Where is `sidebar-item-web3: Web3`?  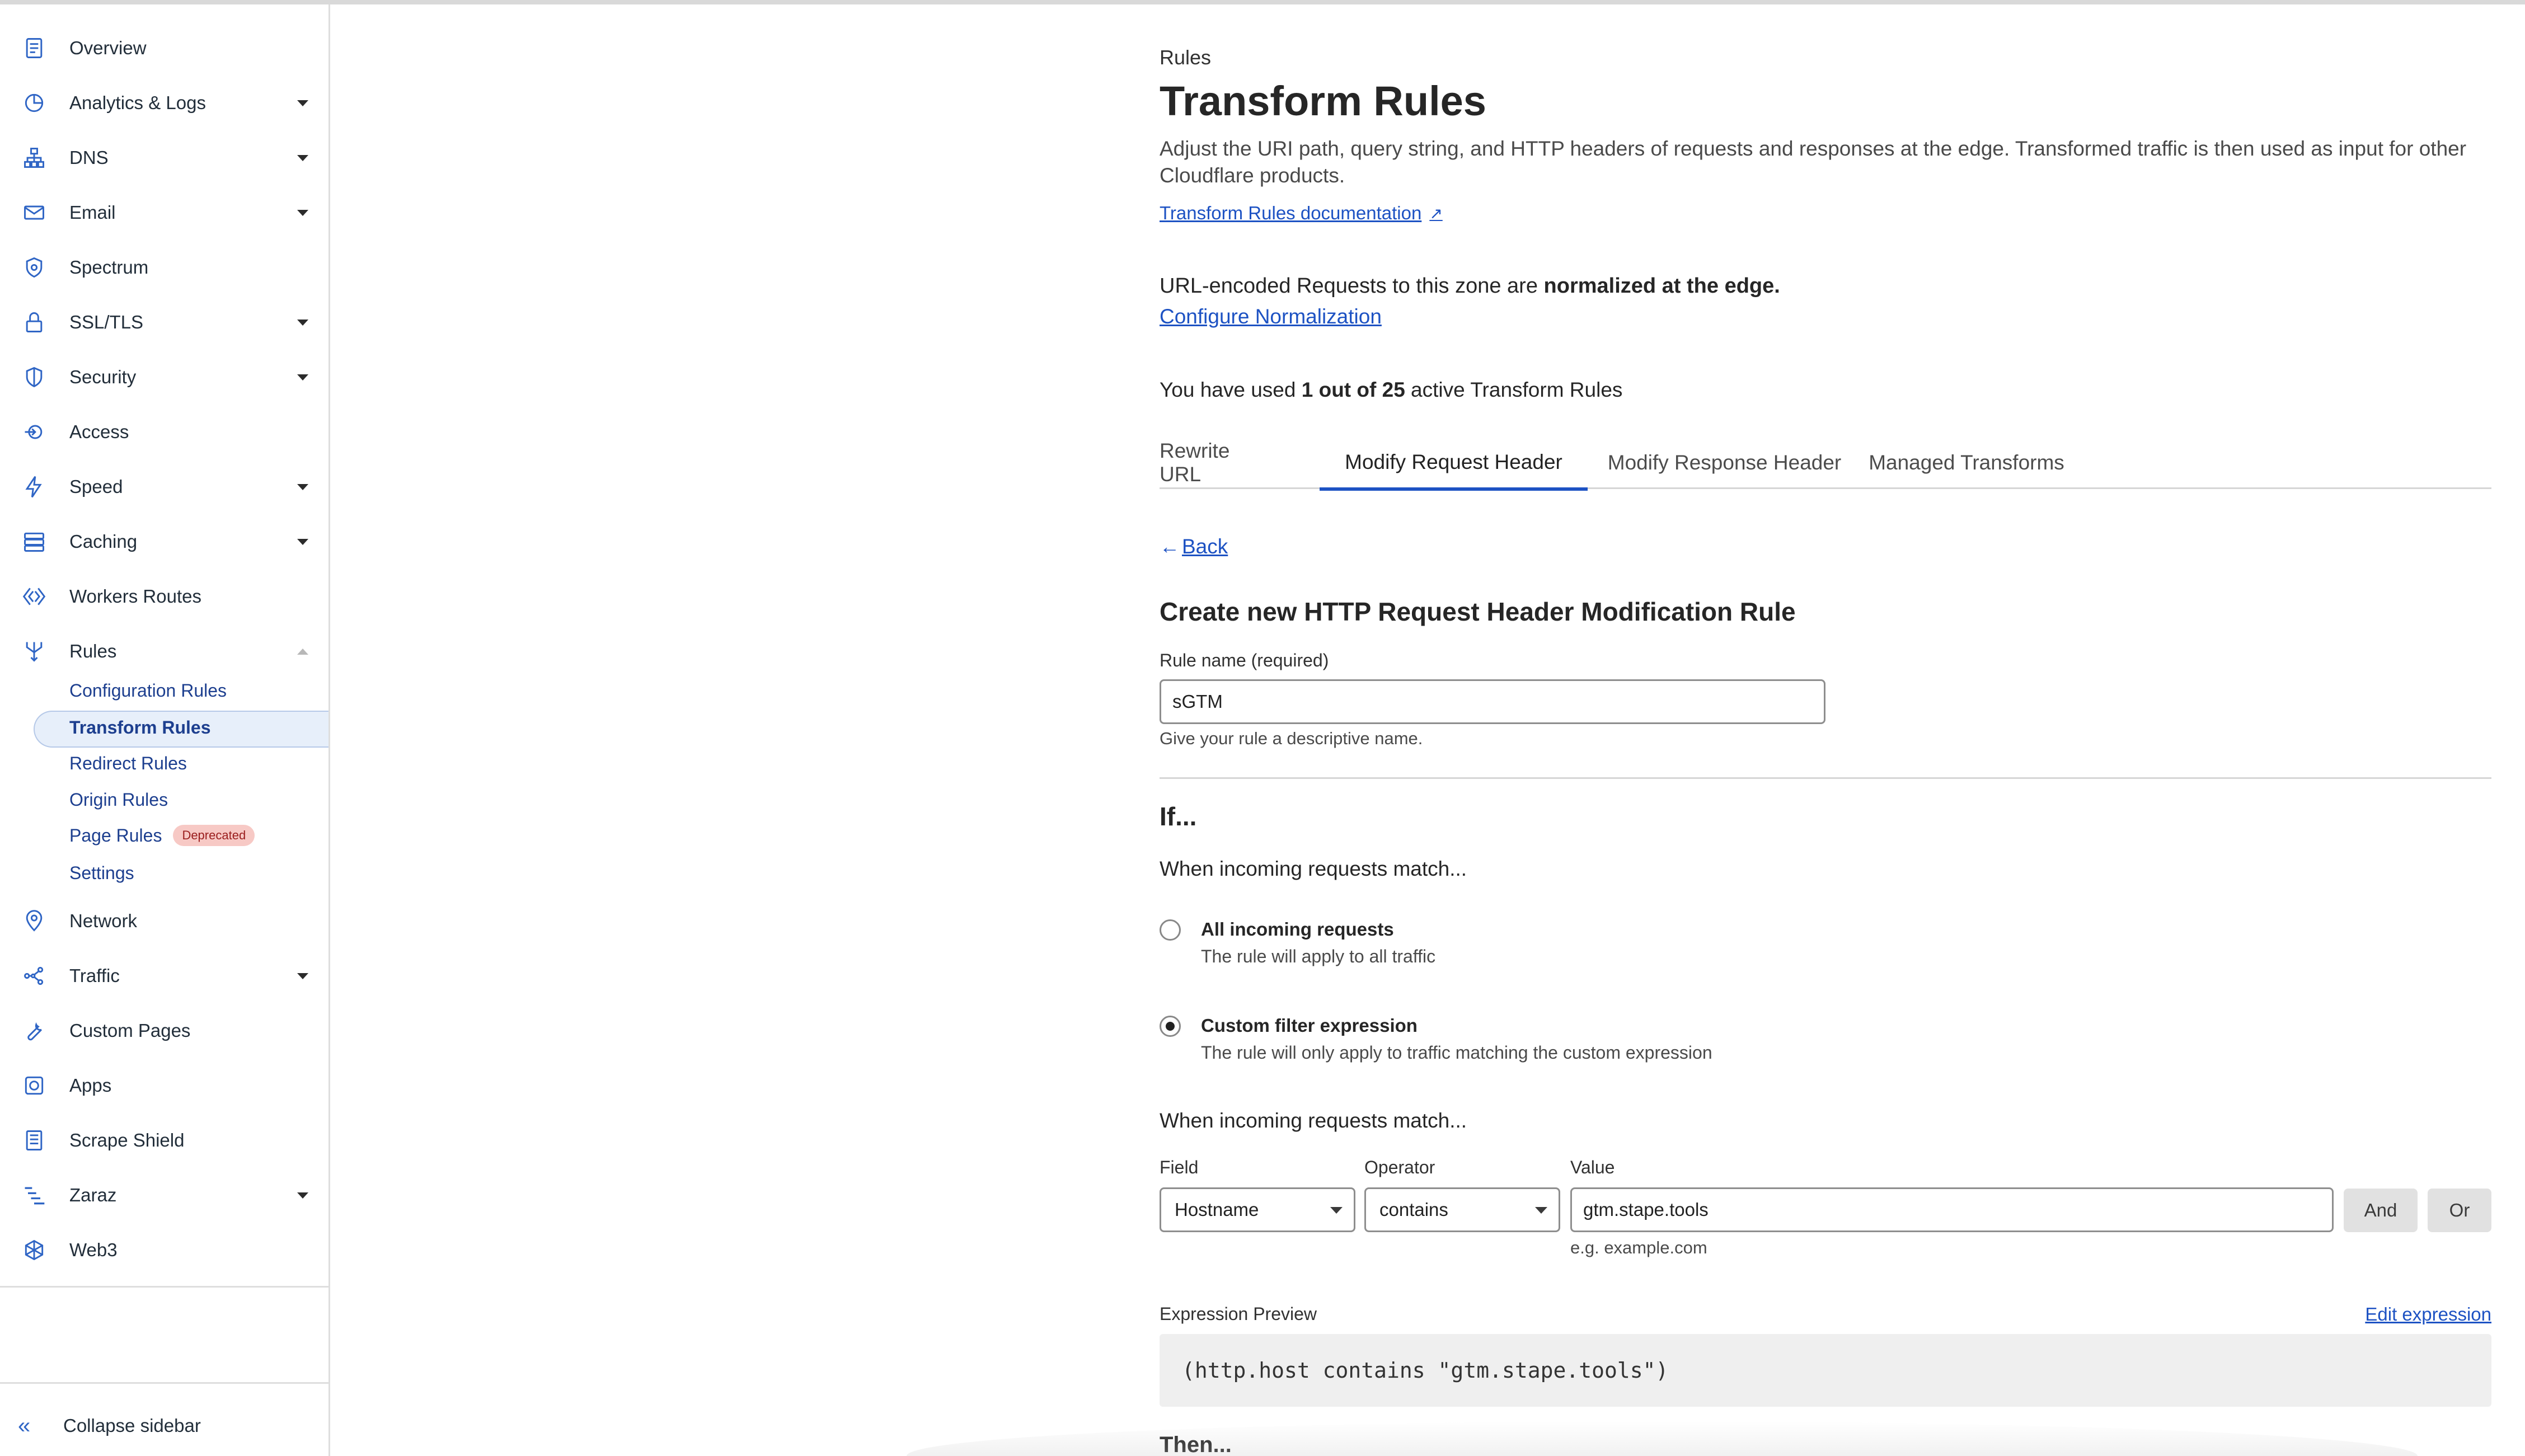
sidebar-item-web3: Web3 is located at coordinates (164, 1250).